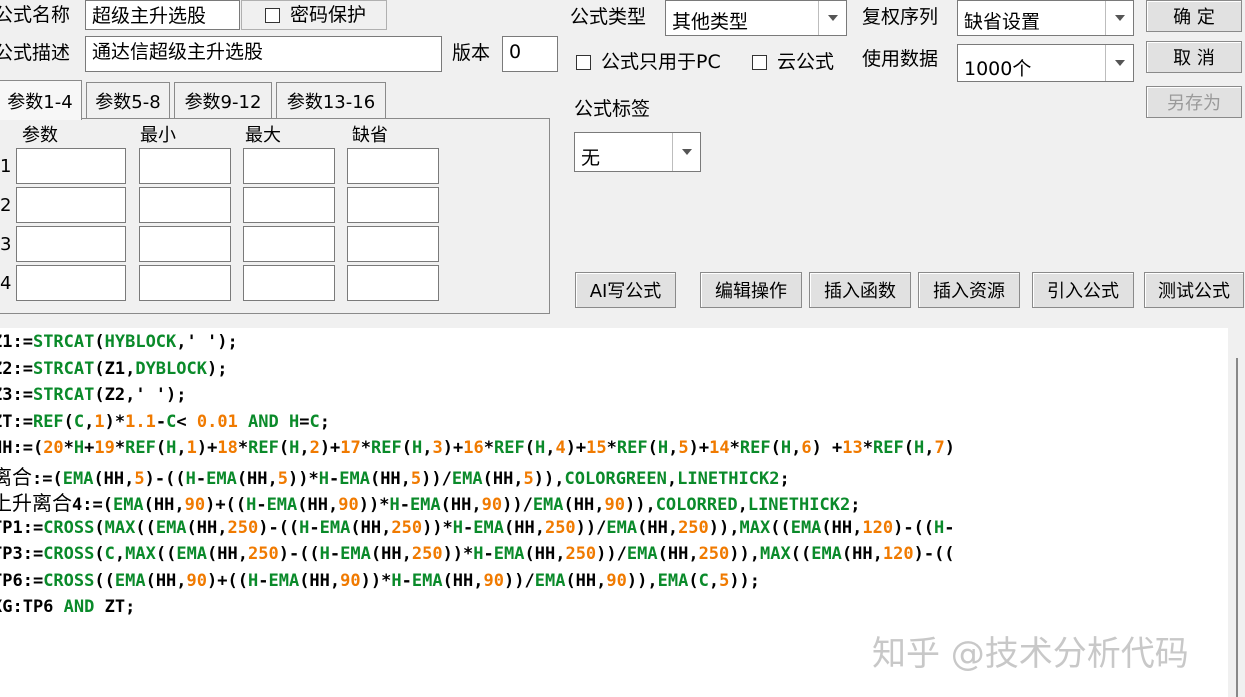 The height and width of the screenshot is (697, 1245). What do you see at coordinates (1194, 57) in the screenshot?
I see `cancel-button: 取 消` at bounding box center [1194, 57].